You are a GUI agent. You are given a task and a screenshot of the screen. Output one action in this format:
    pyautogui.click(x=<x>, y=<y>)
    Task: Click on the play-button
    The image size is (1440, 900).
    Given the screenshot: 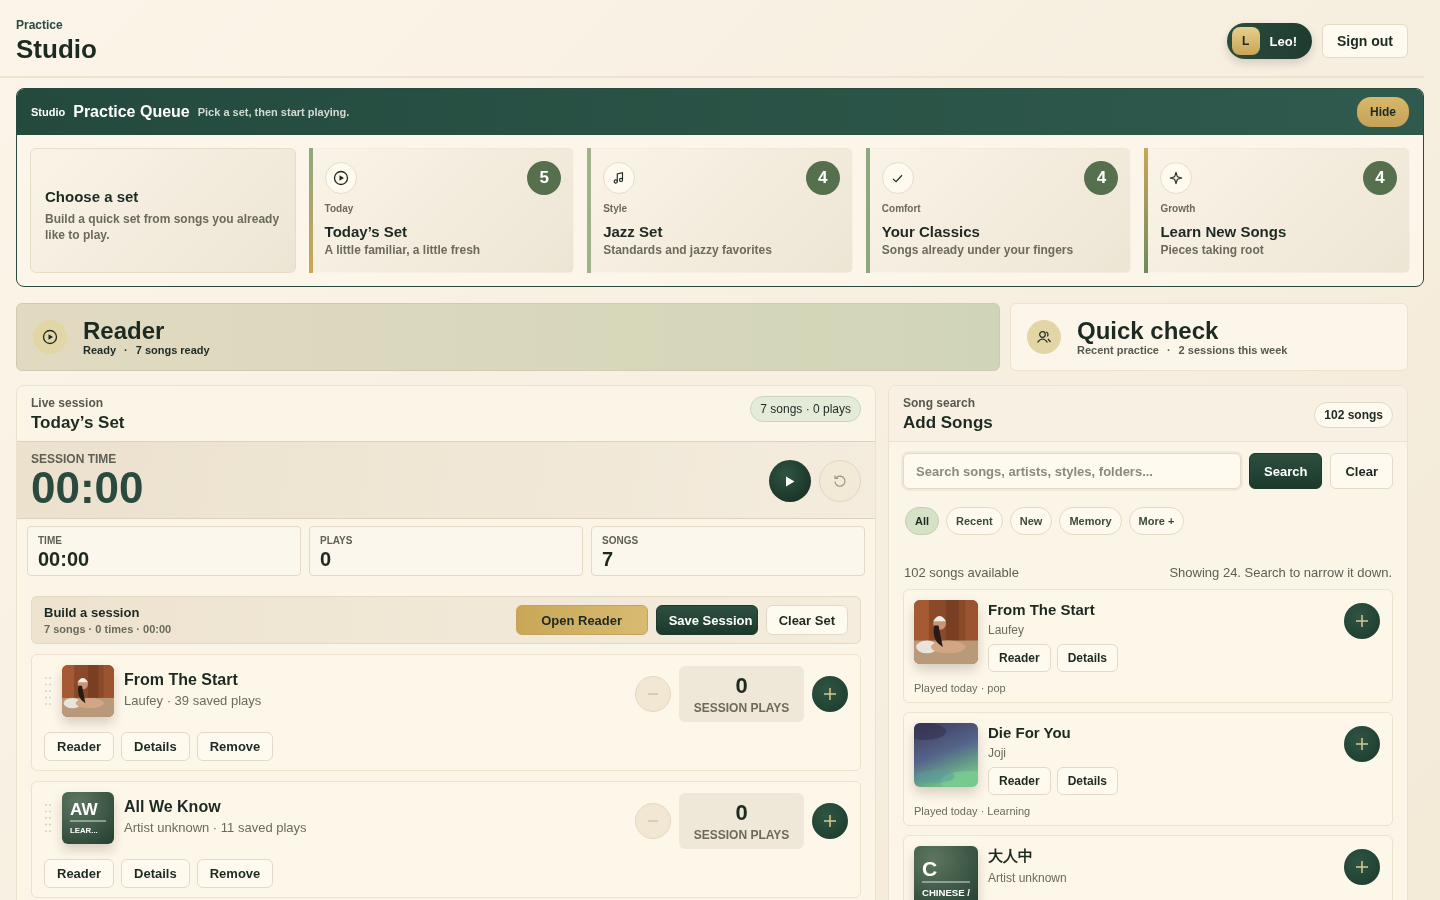 What is the action you would take?
    pyautogui.click(x=790, y=481)
    